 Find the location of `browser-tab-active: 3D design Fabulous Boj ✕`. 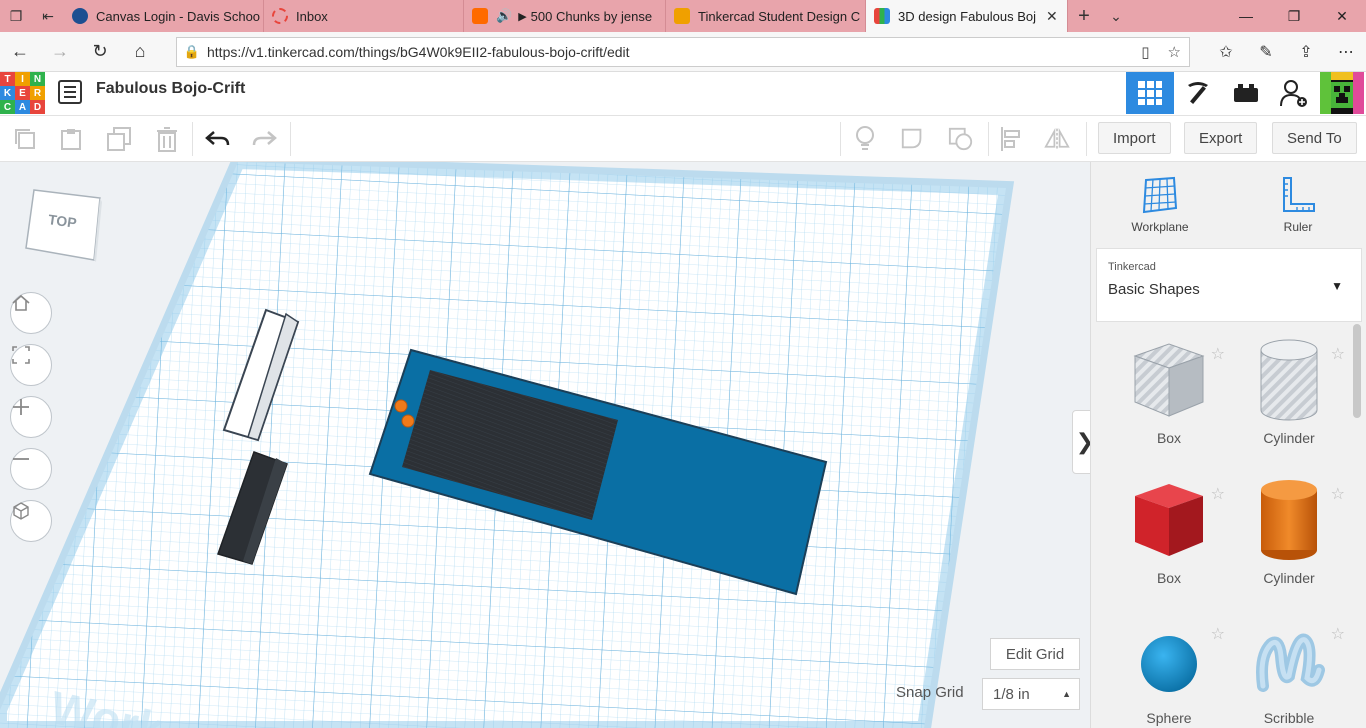

browser-tab-active: 3D design Fabulous Boj ✕ is located at coordinates (967, 16).